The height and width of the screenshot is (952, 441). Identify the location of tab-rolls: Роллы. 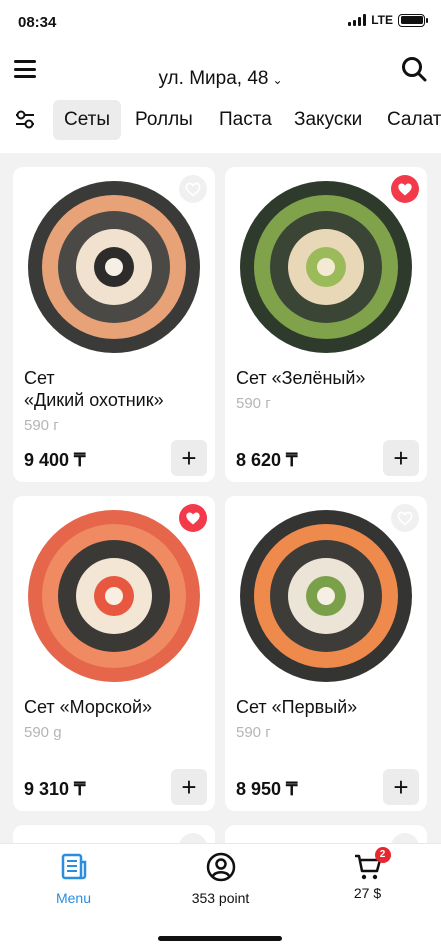
(164, 120).